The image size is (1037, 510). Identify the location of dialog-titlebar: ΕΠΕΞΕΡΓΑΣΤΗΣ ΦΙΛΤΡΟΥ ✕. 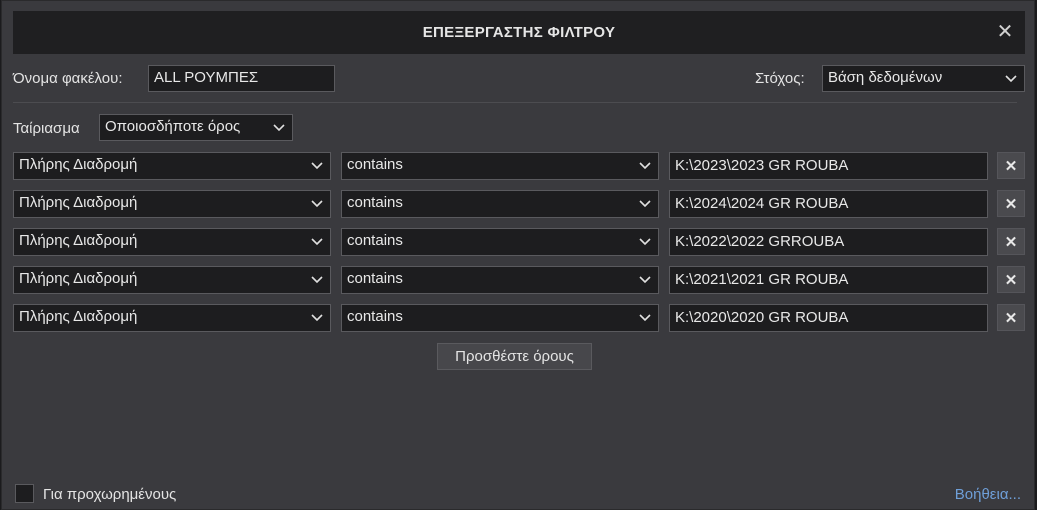
(519, 32).